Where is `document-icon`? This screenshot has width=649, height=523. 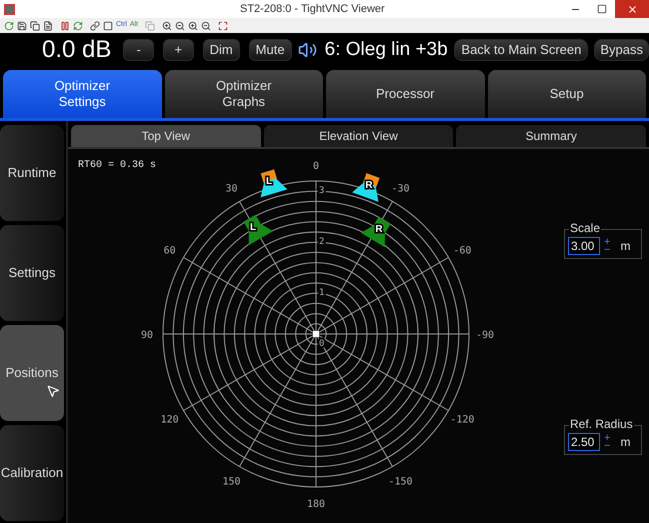 document-icon is located at coordinates (48, 25).